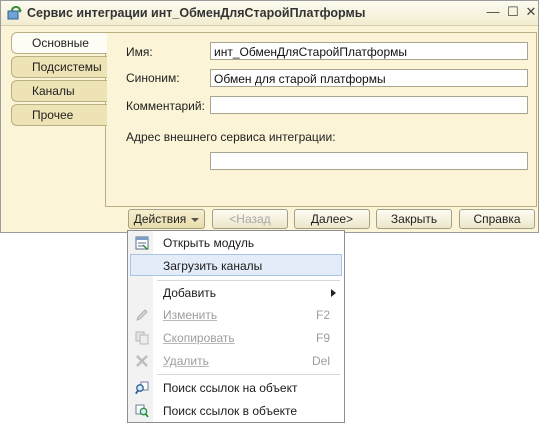  Describe the element at coordinates (165, 106) in the screenshot. I see `comment-label: Комментарий:` at that location.